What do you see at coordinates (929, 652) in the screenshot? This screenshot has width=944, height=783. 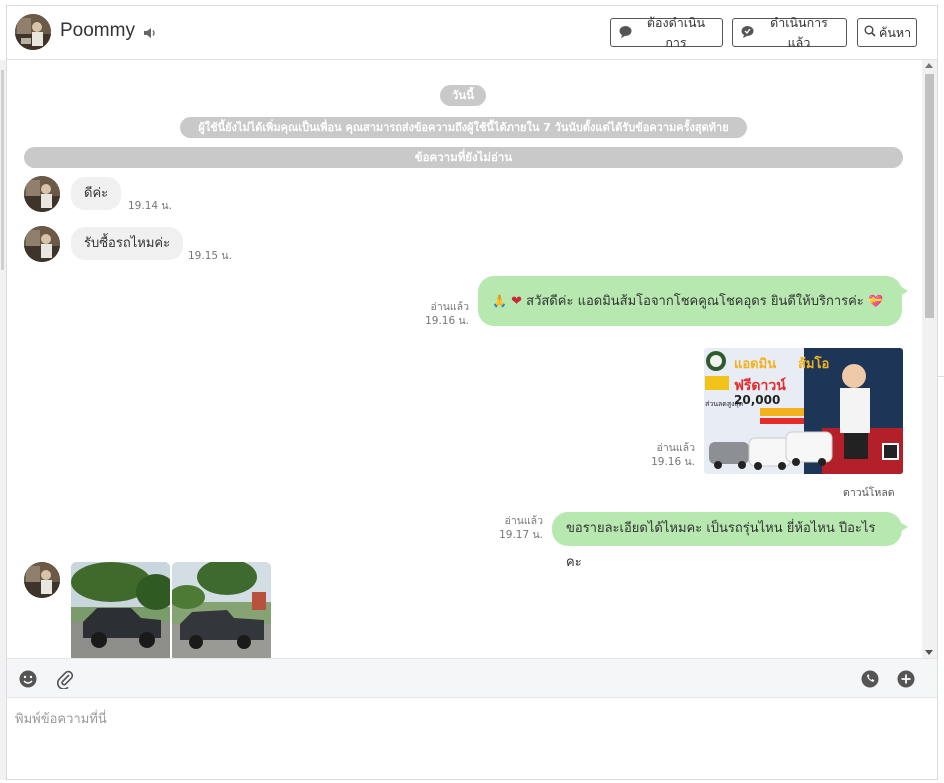 I see `scroll-down-icon` at bounding box center [929, 652].